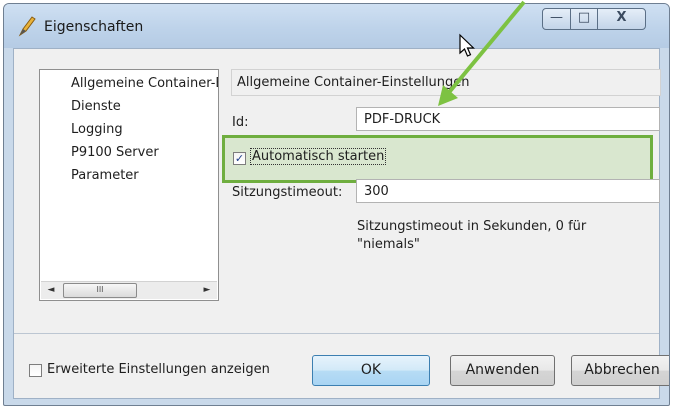 This screenshot has width=675, height=410. What do you see at coordinates (105, 175) in the screenshot?
I see `tree-item-parameters: Parameter` at bounding box center [105, 175].